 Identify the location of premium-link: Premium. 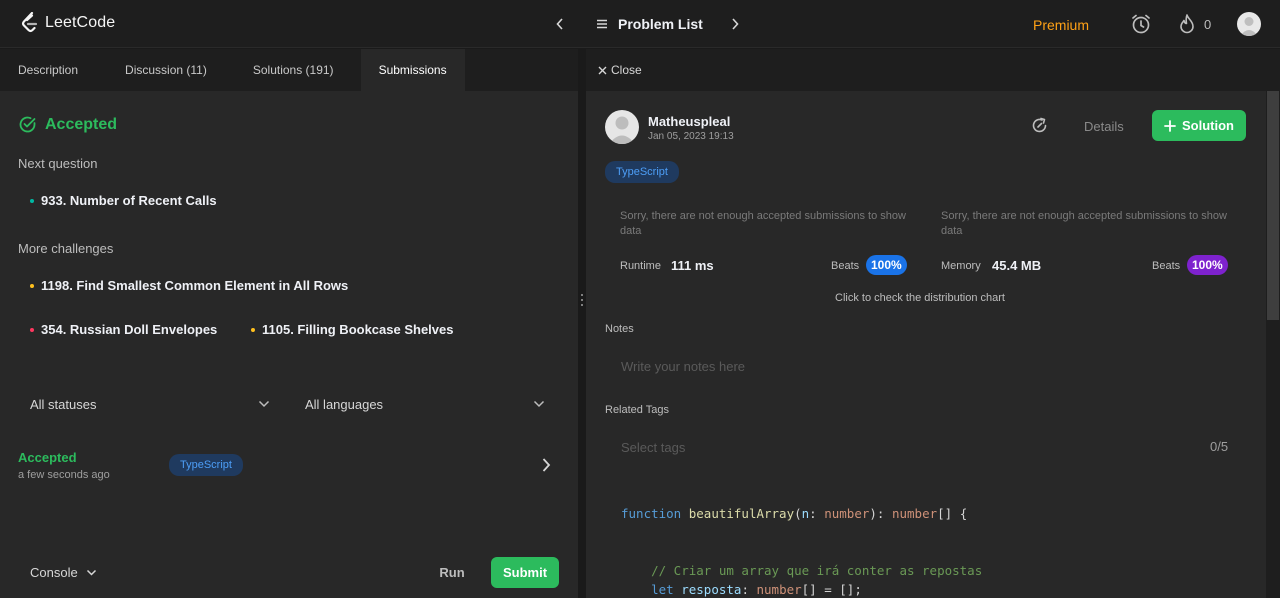
(1061, 25).